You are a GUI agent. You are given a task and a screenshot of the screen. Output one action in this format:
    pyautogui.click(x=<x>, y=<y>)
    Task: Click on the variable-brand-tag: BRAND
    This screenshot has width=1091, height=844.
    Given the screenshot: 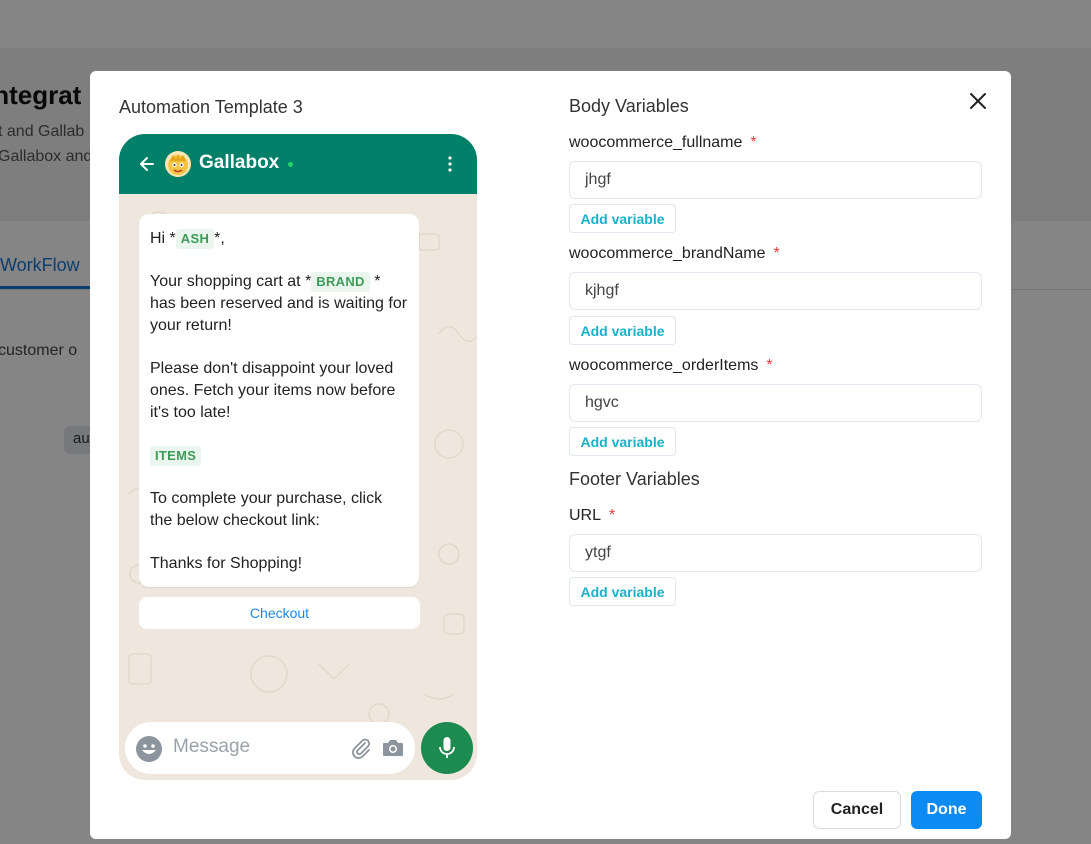 What is the action you would take?
    pyautogui.click(x=340, y=282)
    